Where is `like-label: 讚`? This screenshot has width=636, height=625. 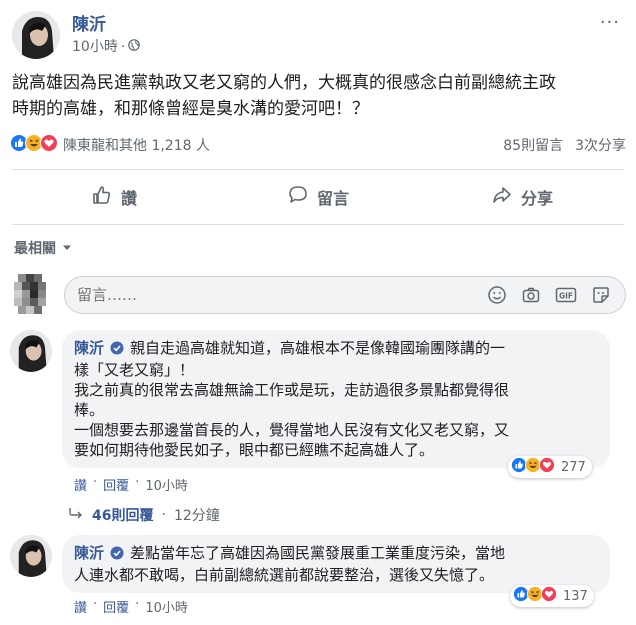 like-label: 讚 is located at coordinates (128, 198).